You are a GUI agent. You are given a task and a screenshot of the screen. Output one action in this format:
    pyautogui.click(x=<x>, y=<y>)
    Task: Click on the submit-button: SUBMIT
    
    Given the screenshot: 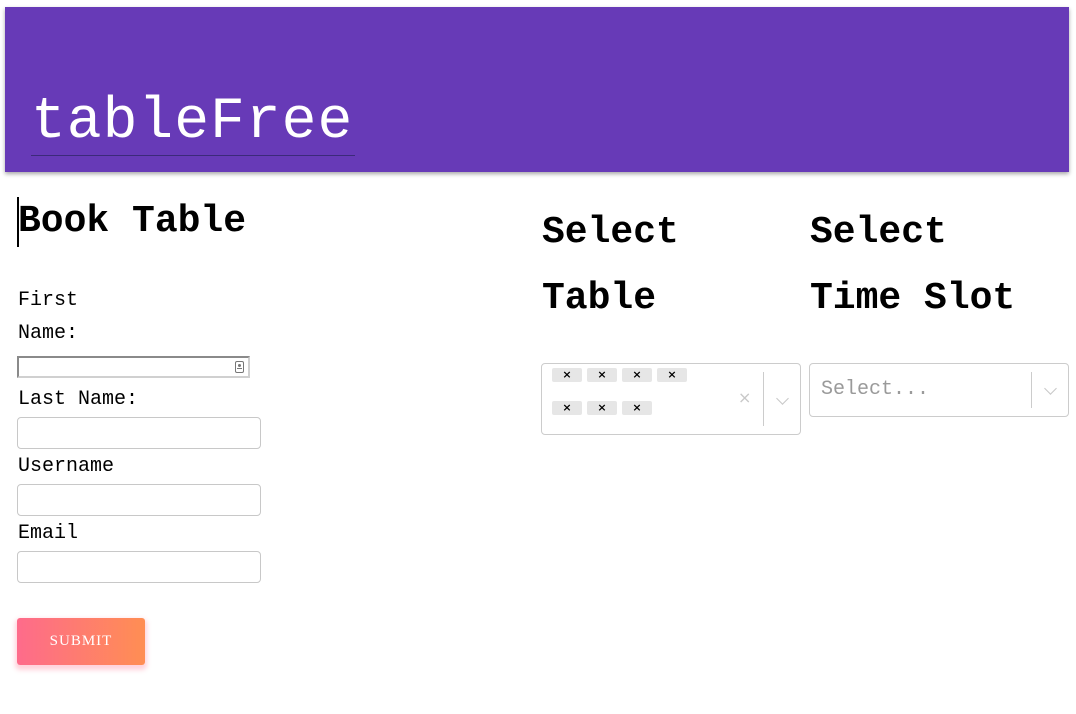 What is the action you would take?
    pyautogui.click(x=81, y=641)
    